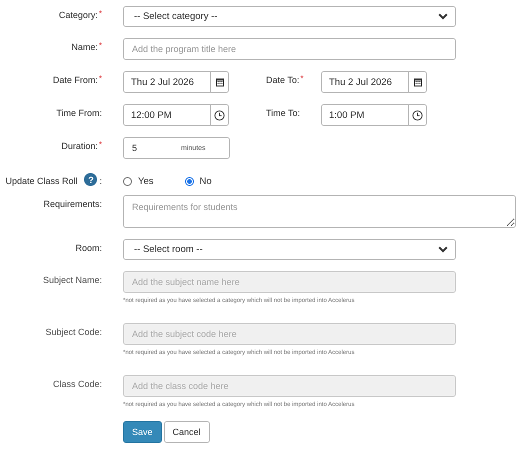  Describe the element at coordinates (41, 181) in the screenshot. I see `field-label: Update Class Roll` at that location.